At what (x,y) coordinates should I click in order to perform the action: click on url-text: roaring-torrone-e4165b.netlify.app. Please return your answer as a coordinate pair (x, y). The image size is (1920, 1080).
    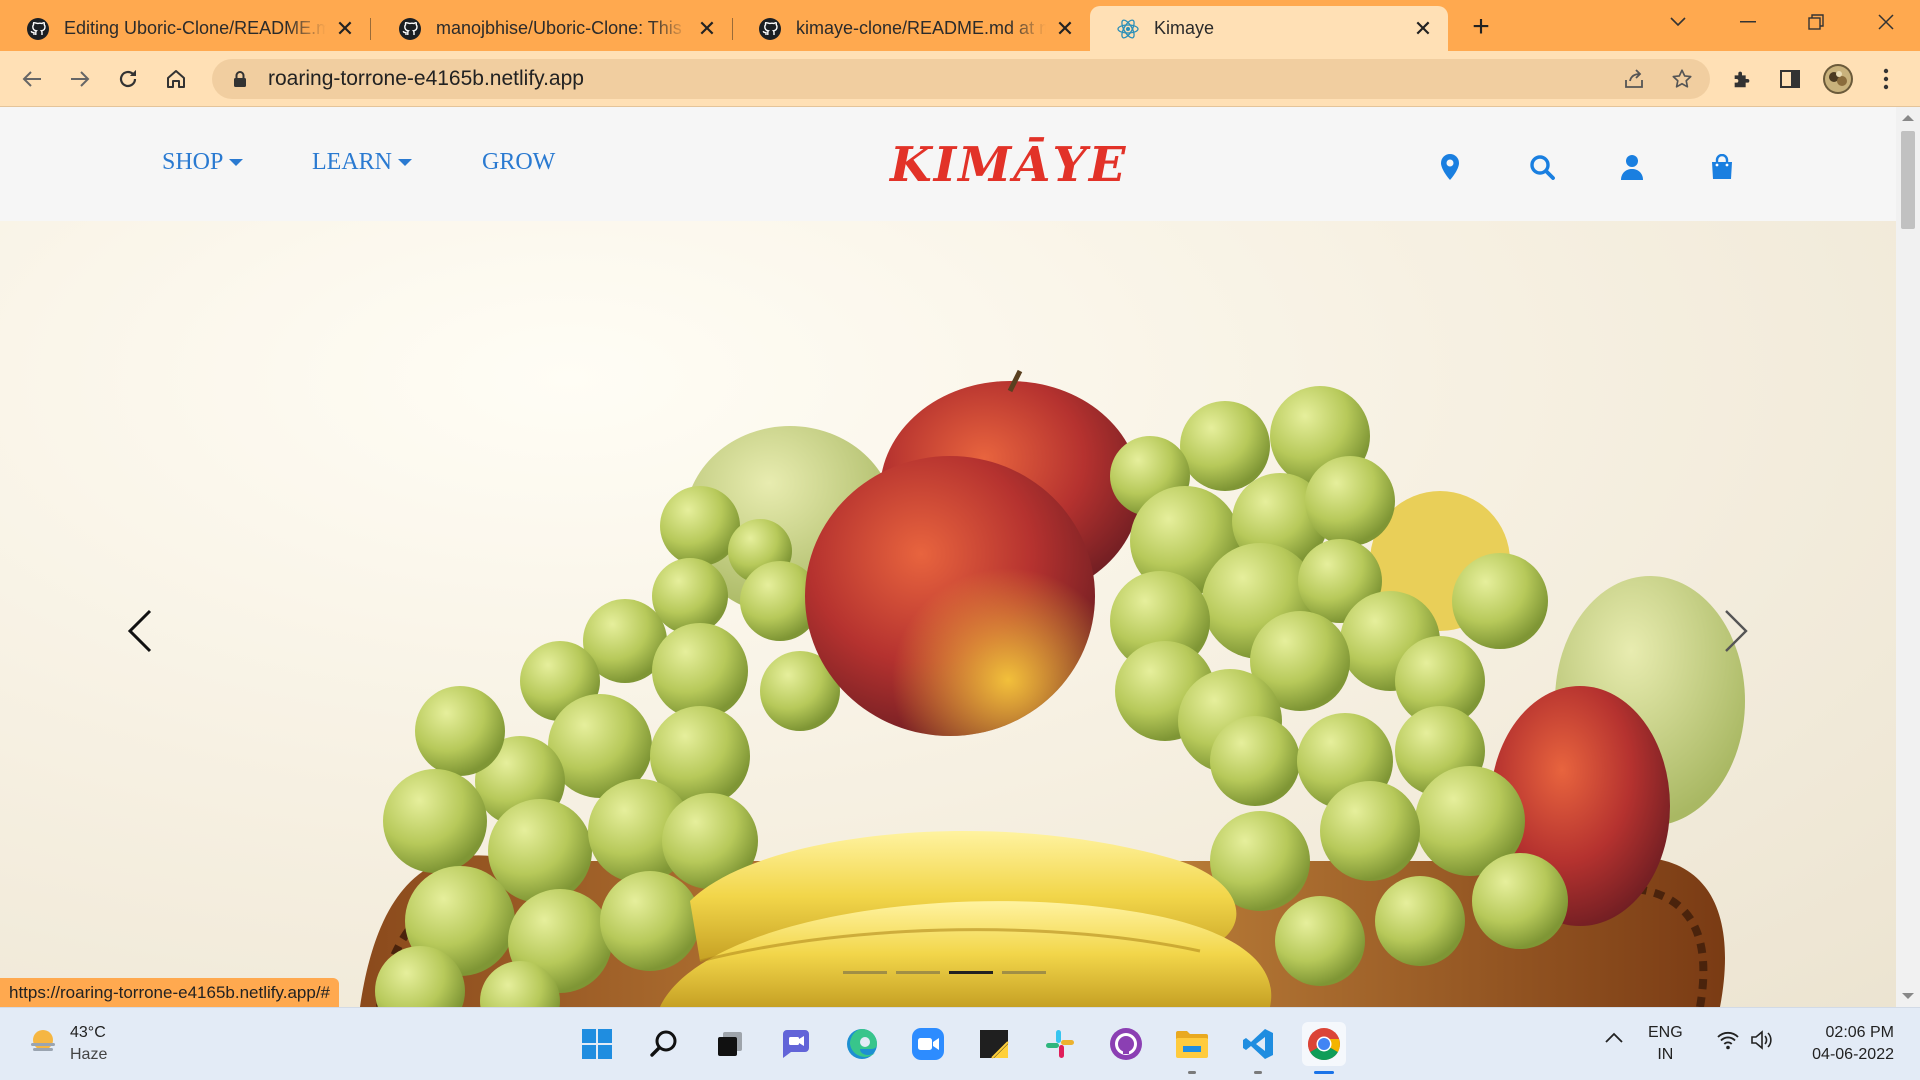
    Looking at the image, I should click on (426, 78).